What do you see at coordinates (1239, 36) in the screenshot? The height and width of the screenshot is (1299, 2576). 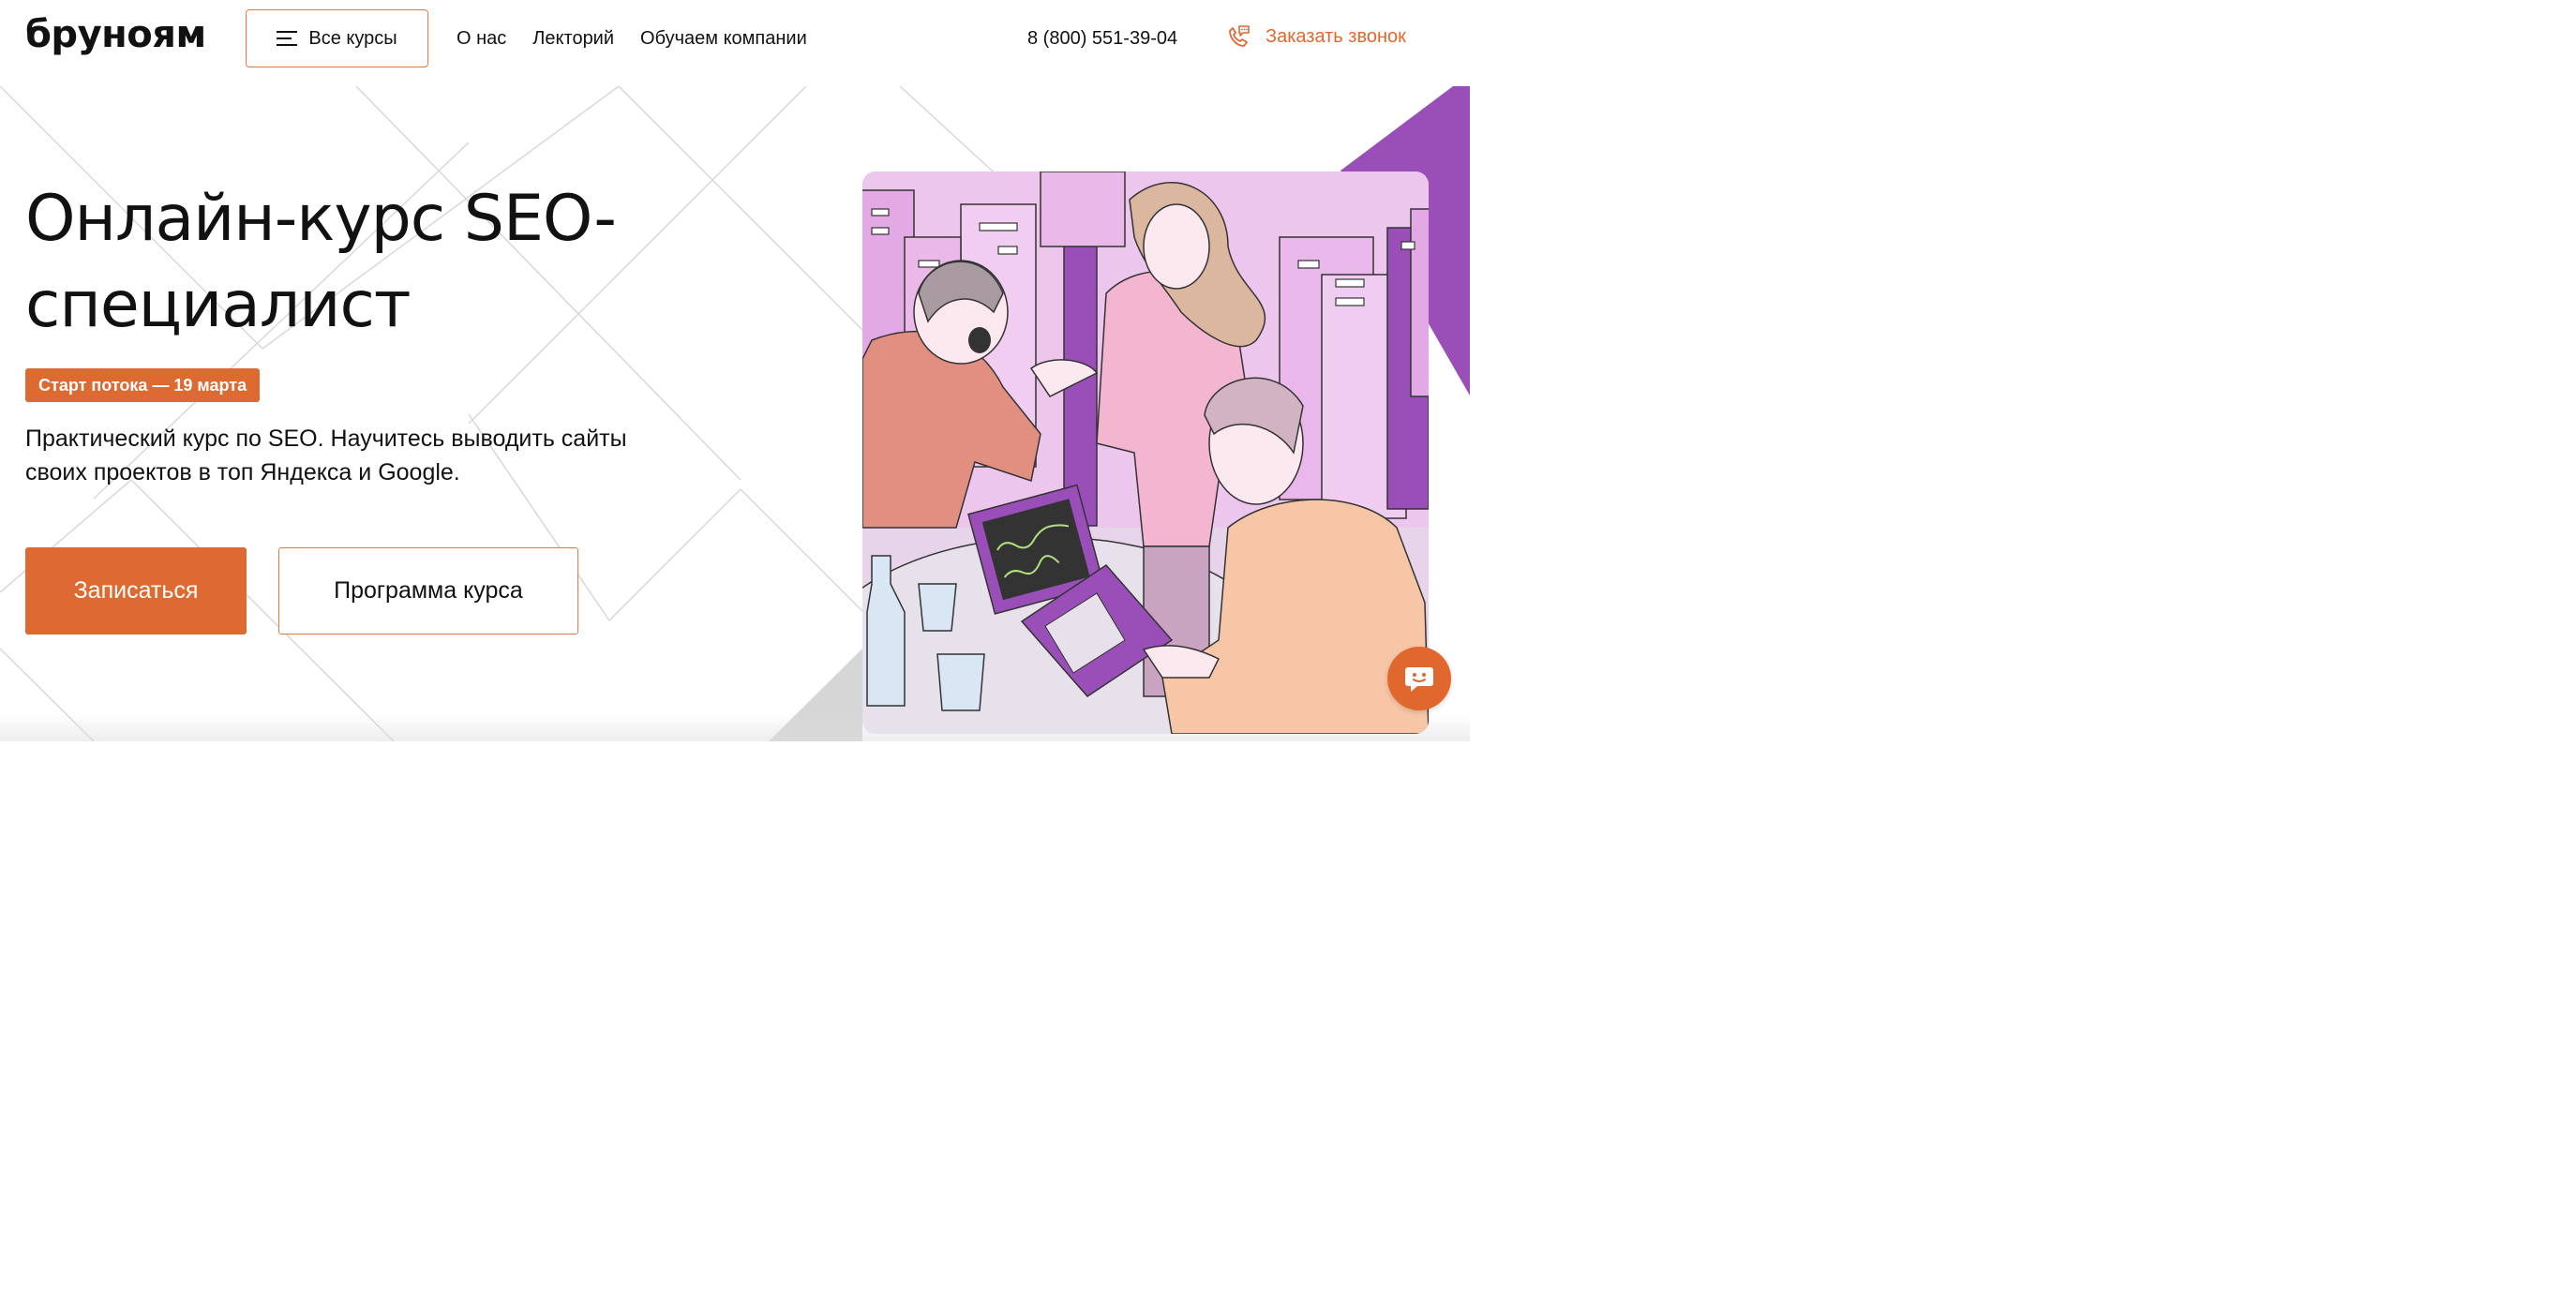 I see `phone-chat-icon` at bounding box center [1239, 36].